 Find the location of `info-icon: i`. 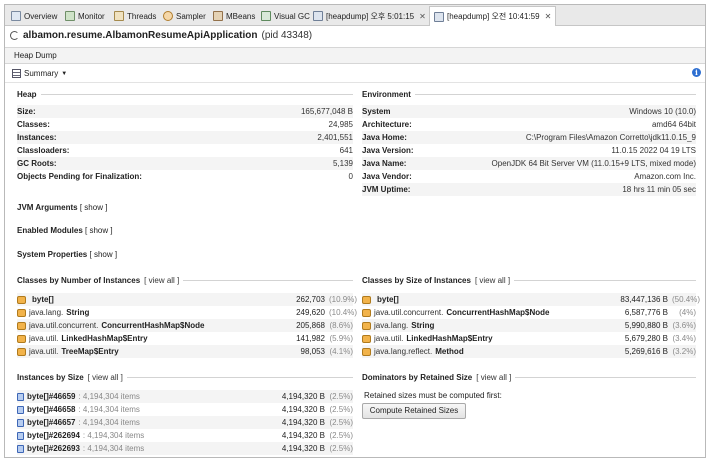

info-icon: i is located at coordinates (696, 72).